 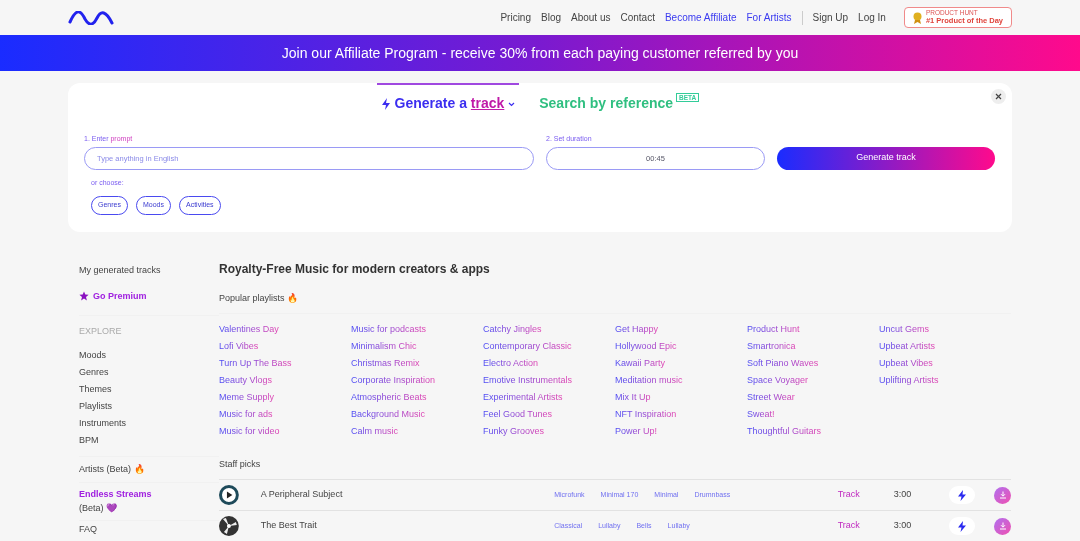 I want to click on close-button, so click(x=998, y=96).